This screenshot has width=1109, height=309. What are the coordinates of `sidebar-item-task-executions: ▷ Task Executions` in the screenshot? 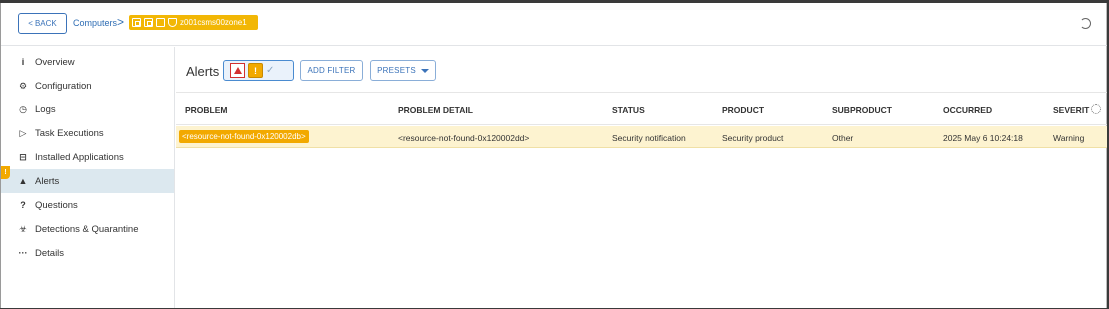 It's located at (87, 133).